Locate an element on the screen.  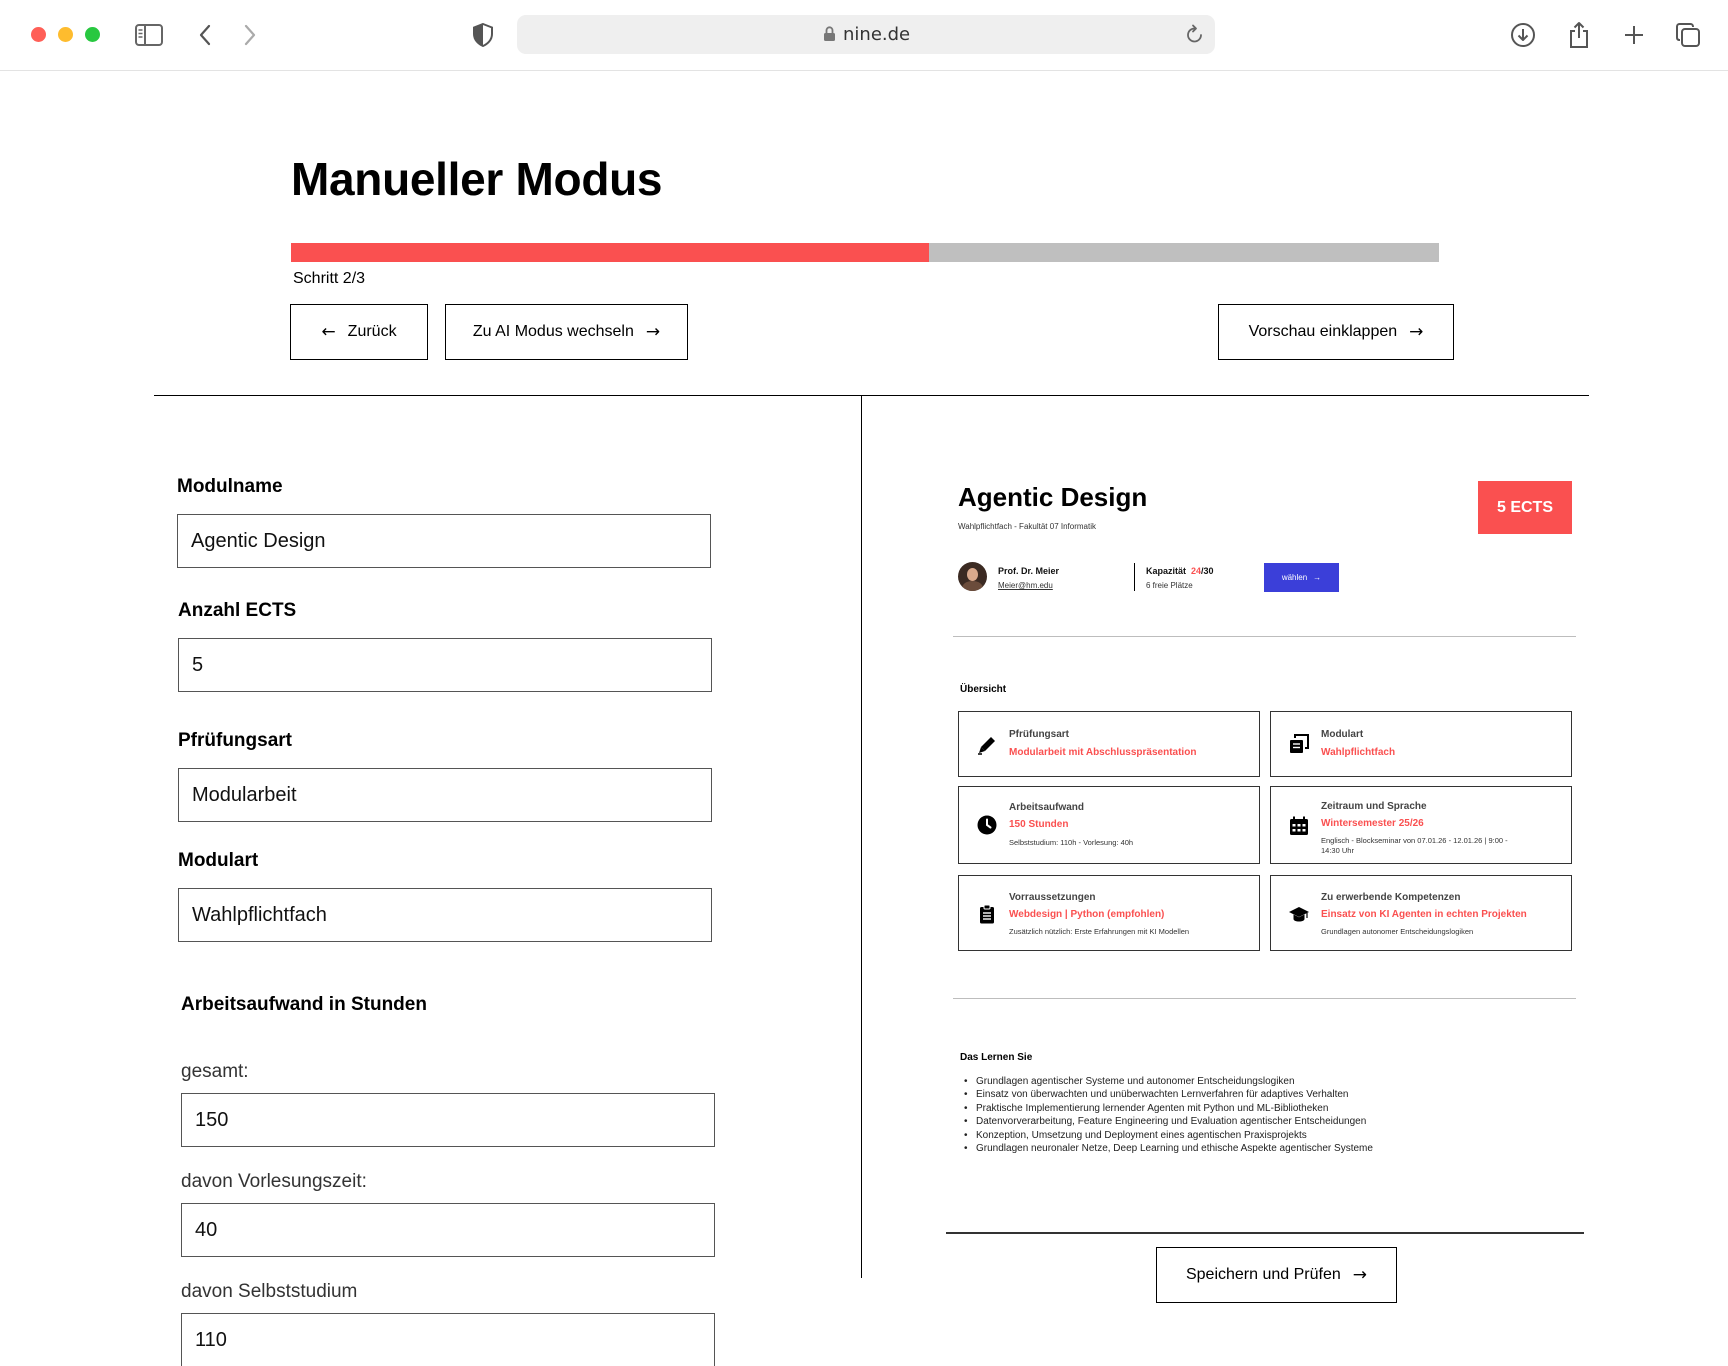
box-title: Zu erwerbende Kompetenzen is located at coordinates (1391, 897).